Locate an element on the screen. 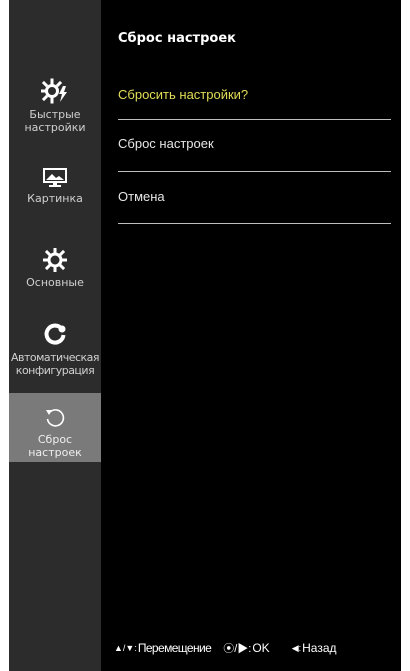 The image size is (410, 671). sidebar-item-label: Сброс настроек is located at coordinates (55, 446).